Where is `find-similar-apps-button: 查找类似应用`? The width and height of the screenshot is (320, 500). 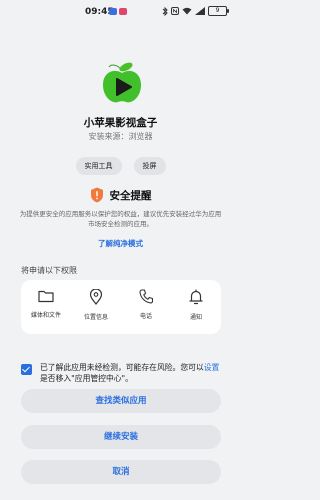 find-similar-apps-button: 查找类似应用 is located at coordinates (121, 401).